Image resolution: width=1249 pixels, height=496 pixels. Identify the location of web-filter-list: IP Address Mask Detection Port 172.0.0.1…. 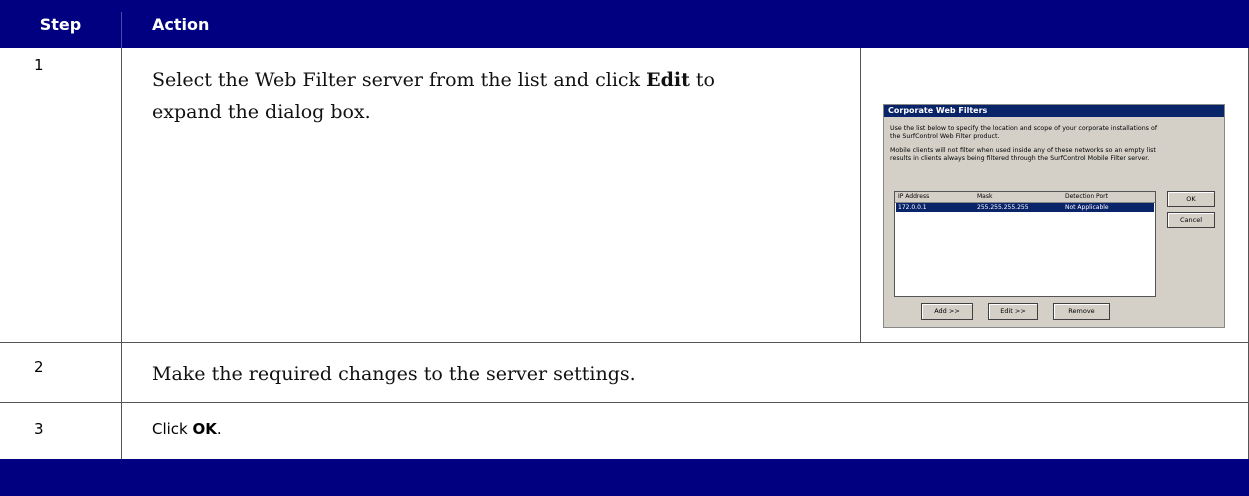
(1025, 244).